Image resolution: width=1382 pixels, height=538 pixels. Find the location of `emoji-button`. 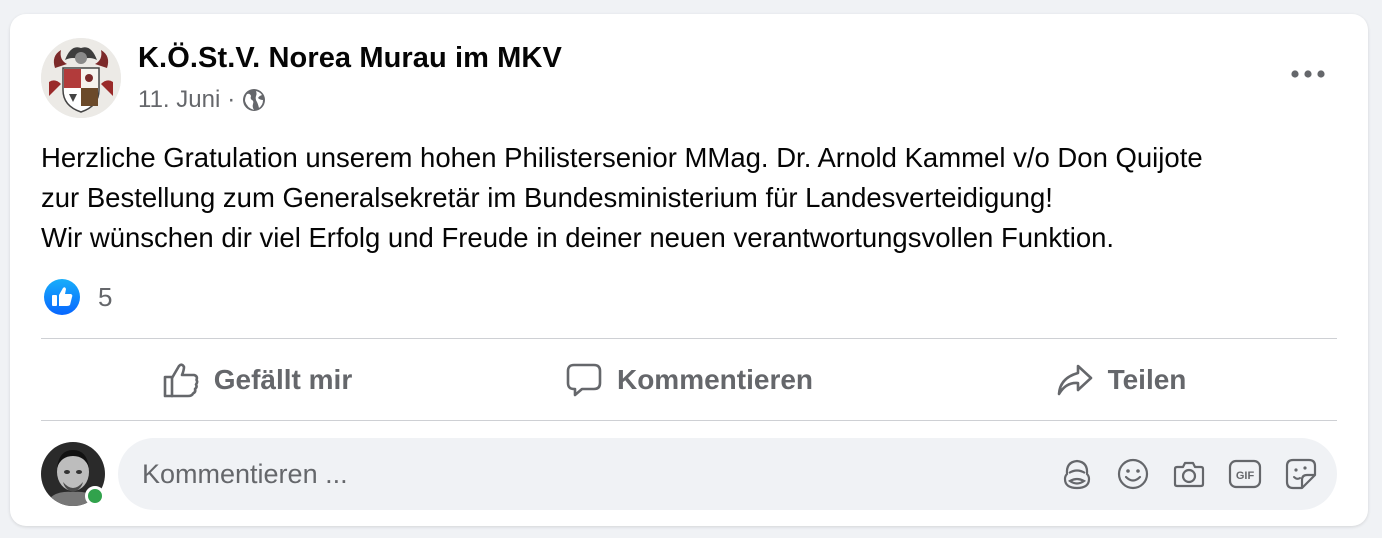

emoji-button is located at coordinates (1133, 474).